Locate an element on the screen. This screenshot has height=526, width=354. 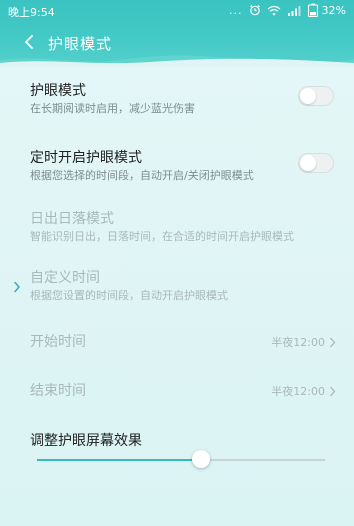
header-bar: 晚上9:54 ... 32% 护眼模式 is located at coordinates (177, 33).